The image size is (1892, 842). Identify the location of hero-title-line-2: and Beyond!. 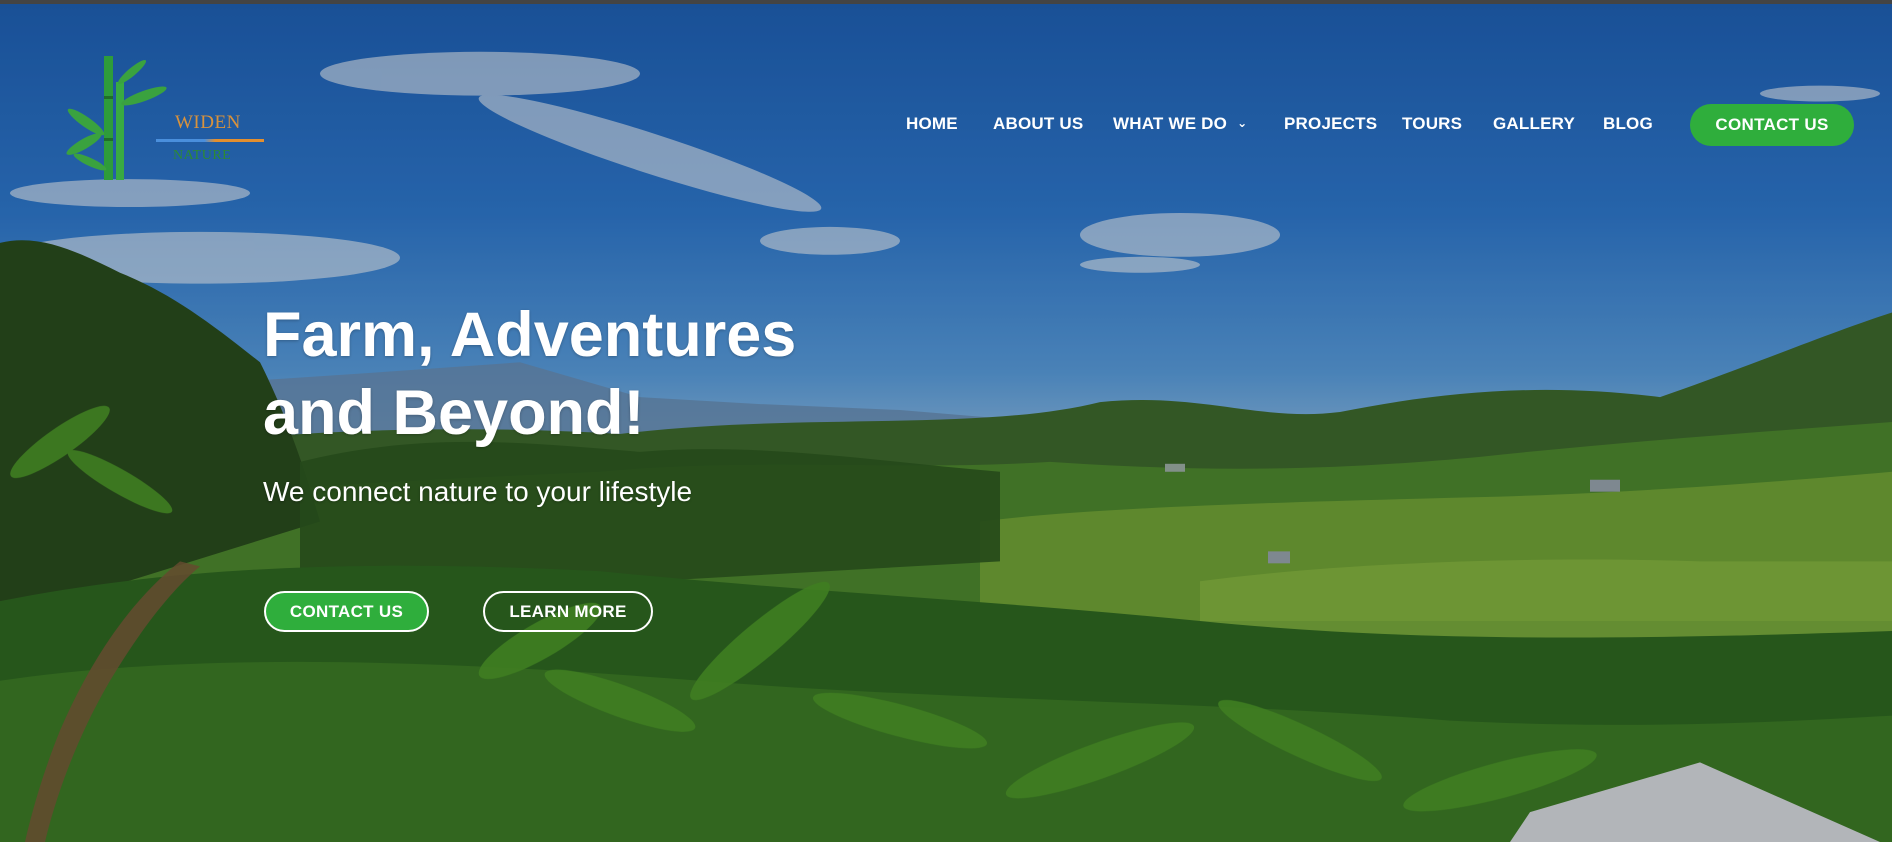
(454, 413).